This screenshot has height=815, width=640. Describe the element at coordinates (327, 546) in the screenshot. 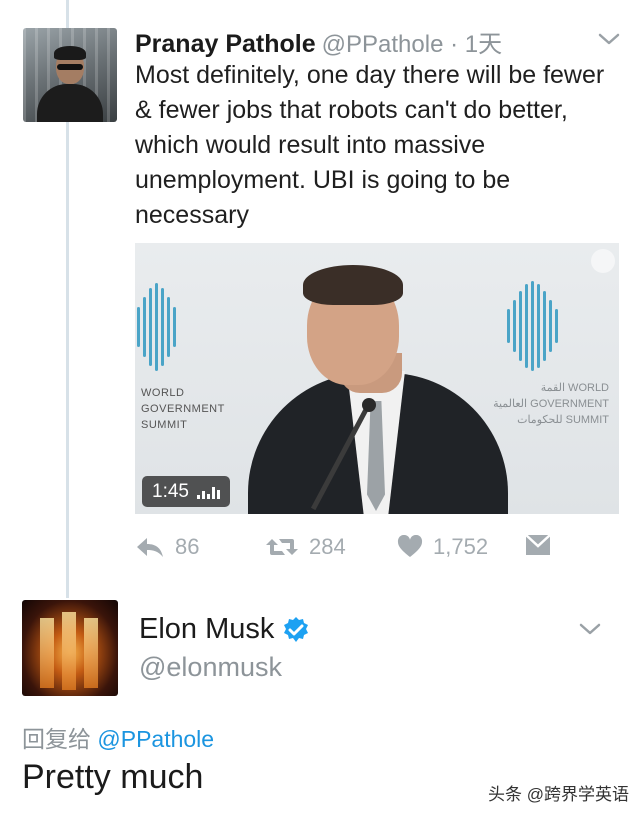

I see `retweet-count: 284` at that location.